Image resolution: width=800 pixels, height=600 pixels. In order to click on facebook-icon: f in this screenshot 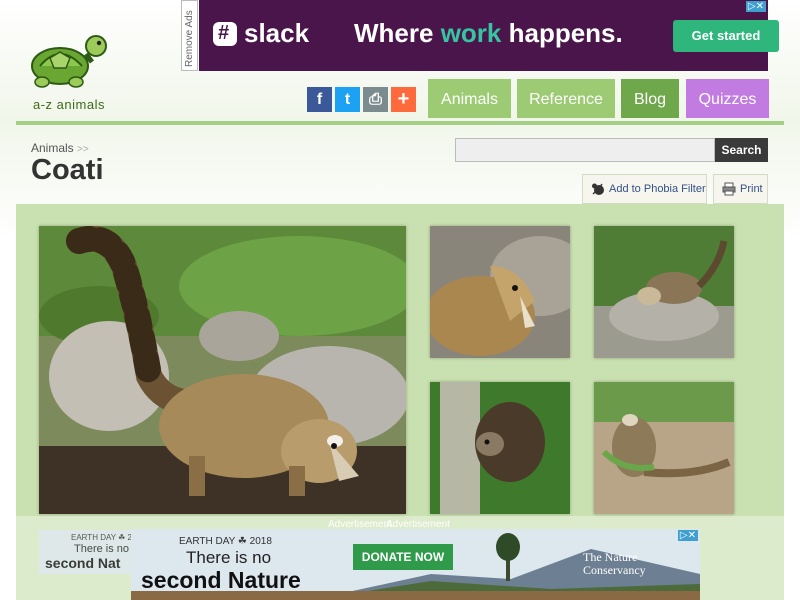, I will do `click(319, 99)`.